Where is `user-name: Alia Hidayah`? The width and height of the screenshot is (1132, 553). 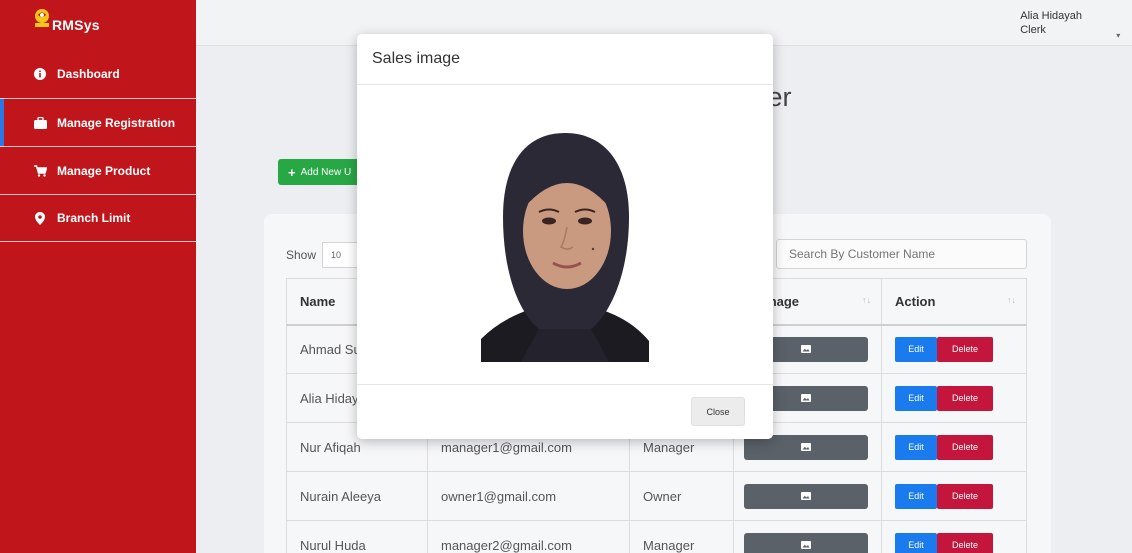
user-name: Alia Hidayah is located at coordinates (1051, 16).